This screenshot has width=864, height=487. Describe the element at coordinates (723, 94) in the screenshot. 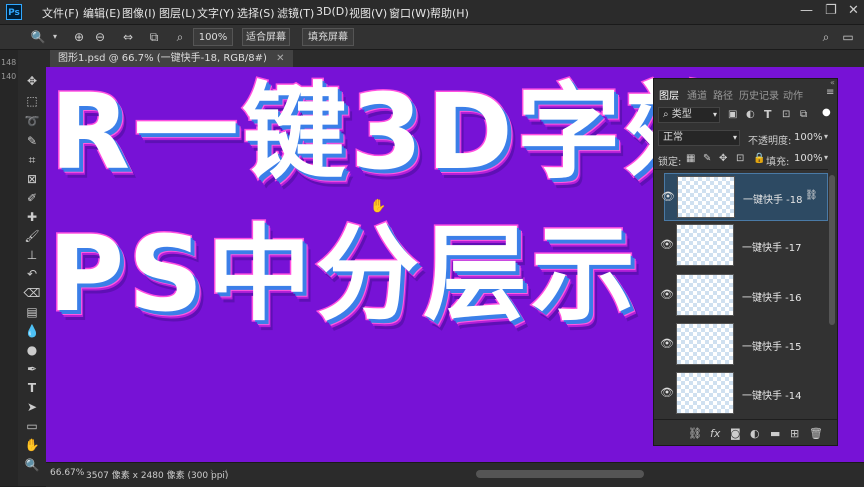

I see `tab-paths: 路径` at that location.